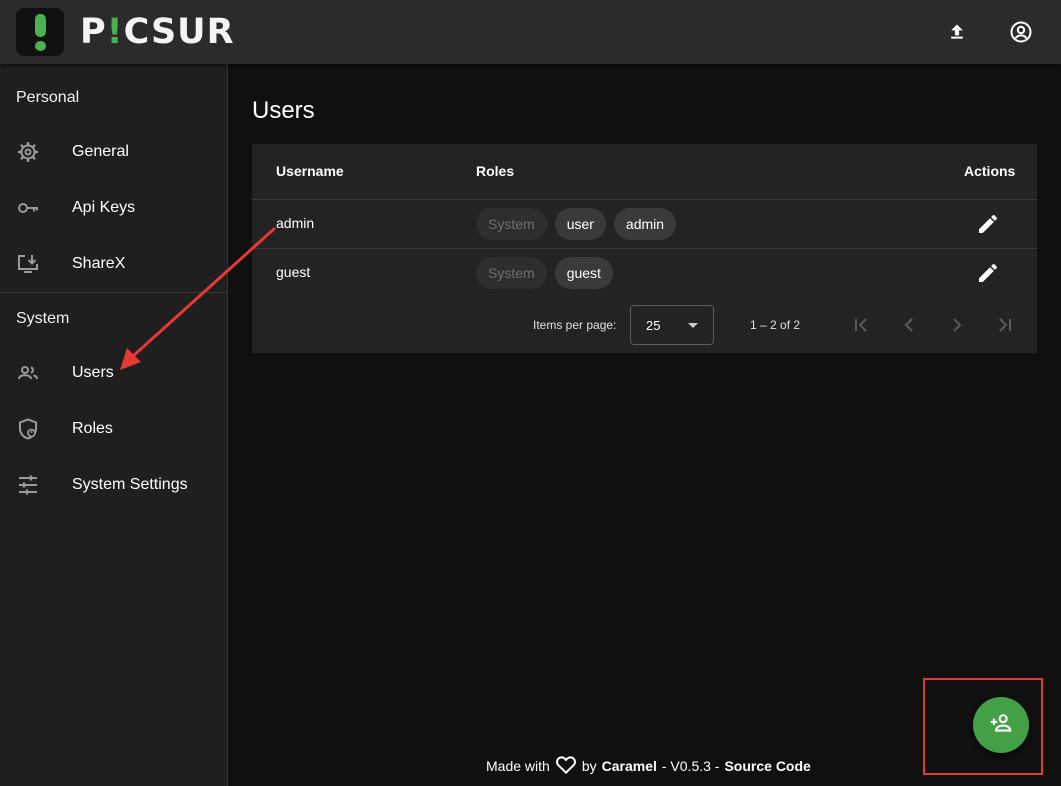 Image resolution: width=1061 pixels, height=786 pixels. What do you see at coordinates (518, 765) in the screenshot?
I see `footer-made-with: Made with` at bounding box center [518, 765].